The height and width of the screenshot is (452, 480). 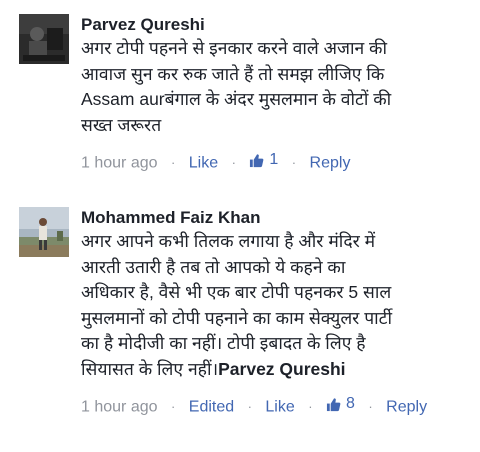 What do you see at coordinates (213, 266) in the screenshot?
I see `comment-text-line: आरती उतारी है तब तो आपको ये कहने का` at bounding box center [213, 266].